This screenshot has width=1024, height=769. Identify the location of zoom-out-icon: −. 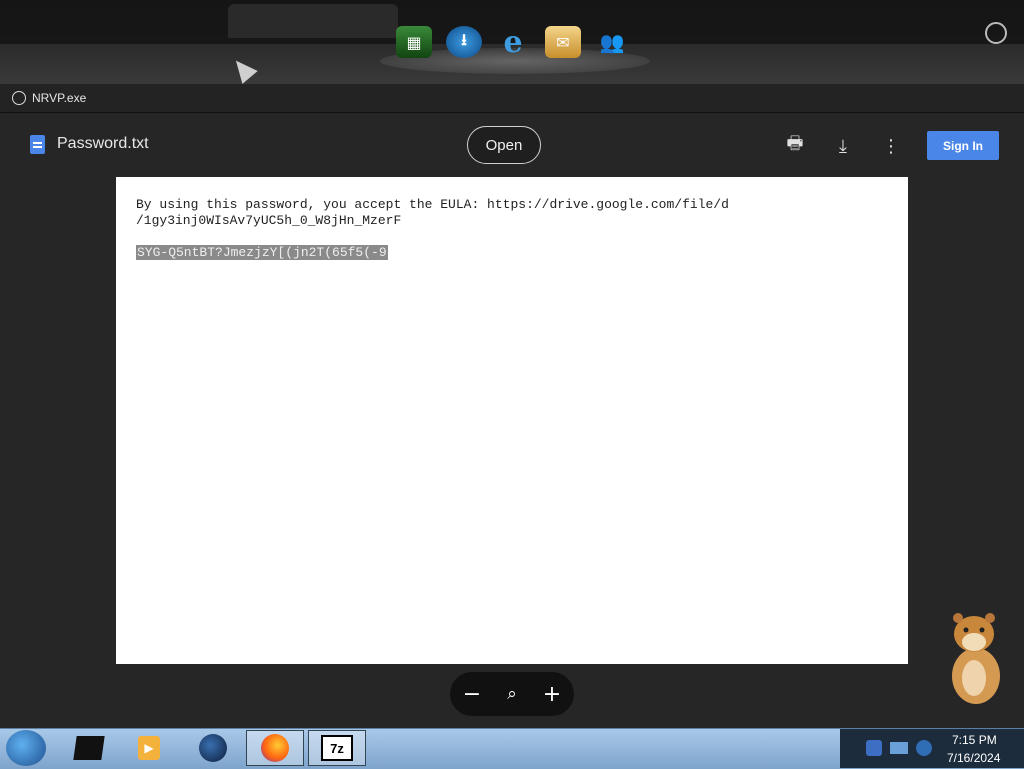
(472, 694).